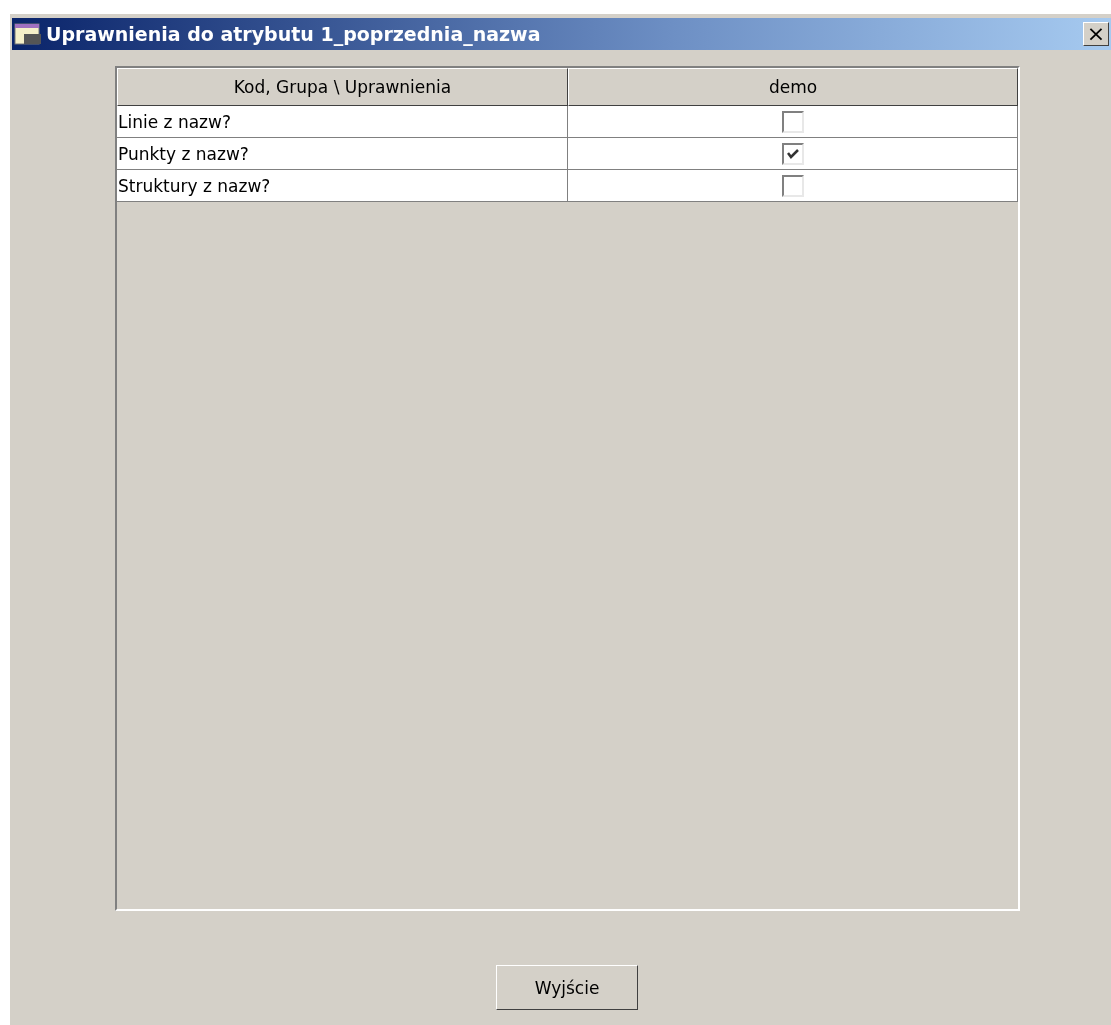 Image resolution: width=1111 pixels, height=1025 pixels. Describe the element at coordinates (1096, 34) in the screenshot. I see `close-button: ×` at that location.